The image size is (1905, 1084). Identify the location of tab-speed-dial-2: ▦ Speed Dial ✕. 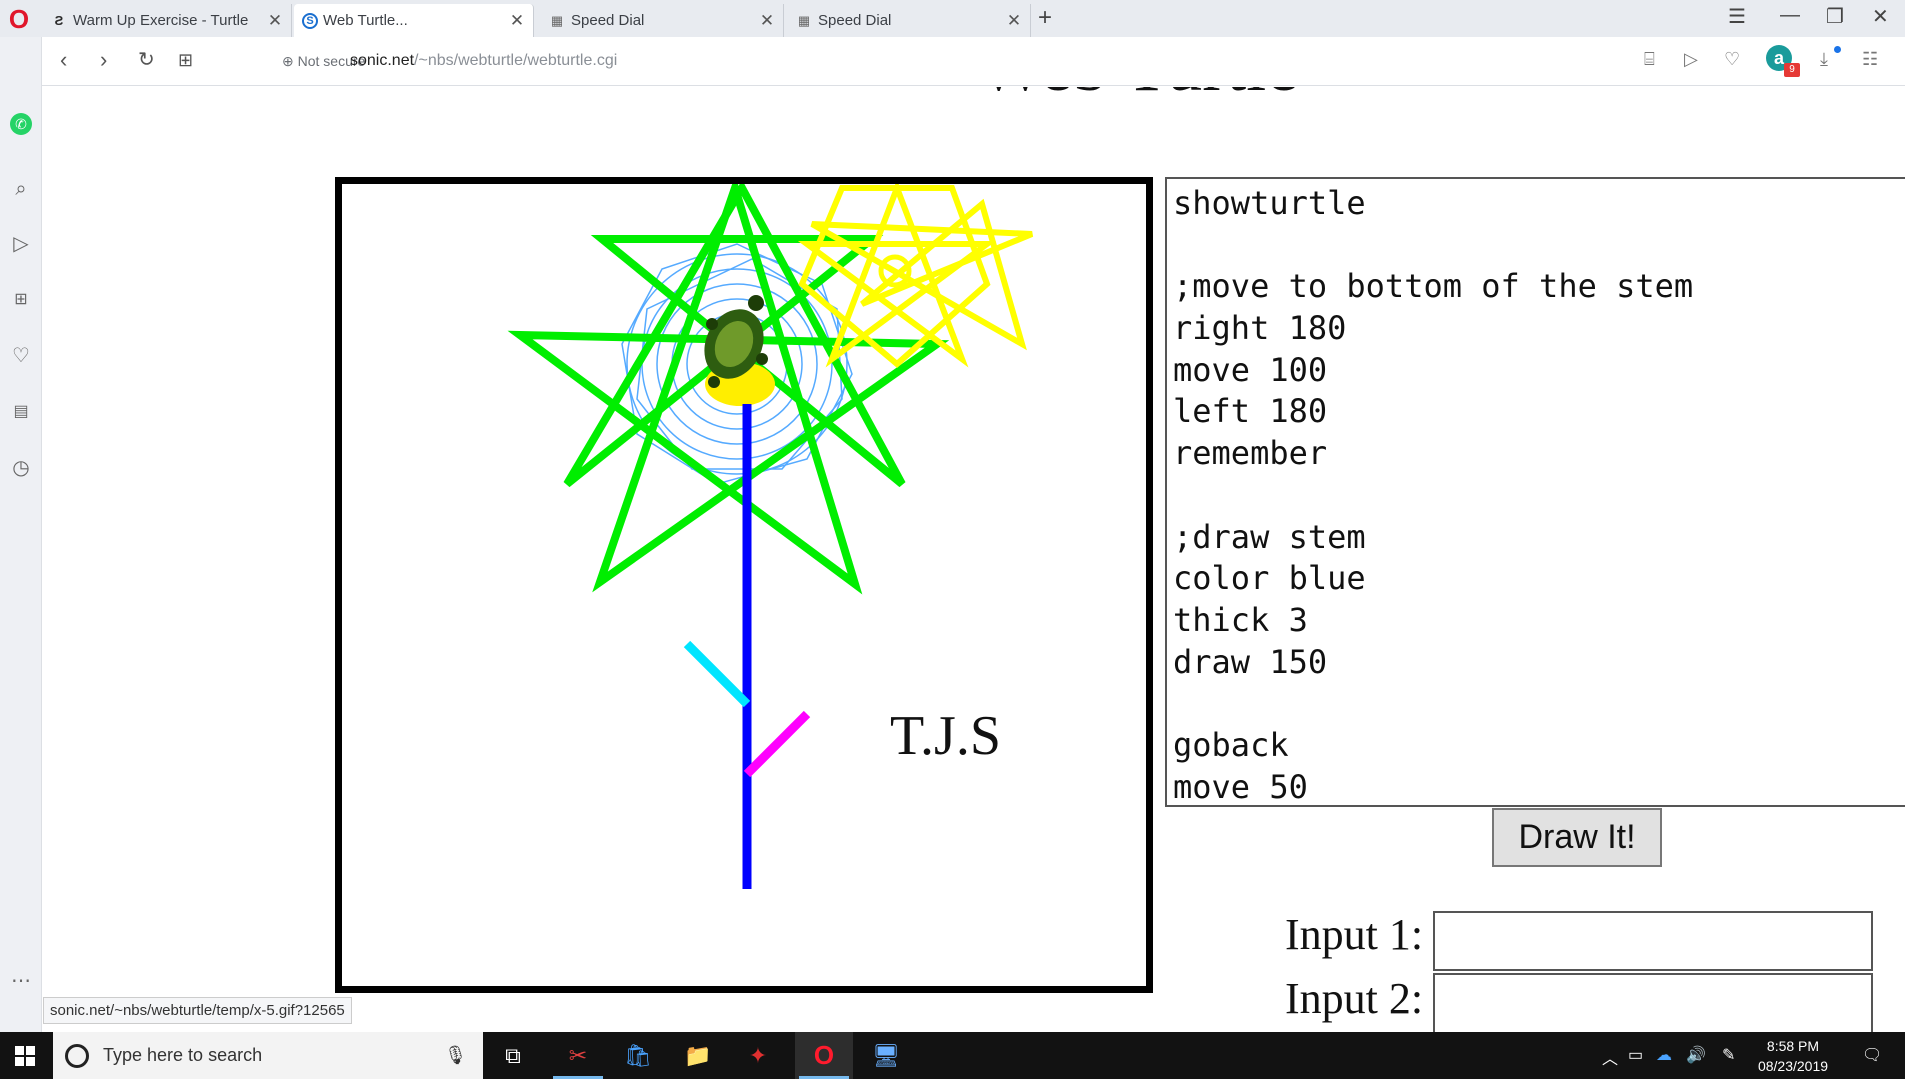
(909, 20).